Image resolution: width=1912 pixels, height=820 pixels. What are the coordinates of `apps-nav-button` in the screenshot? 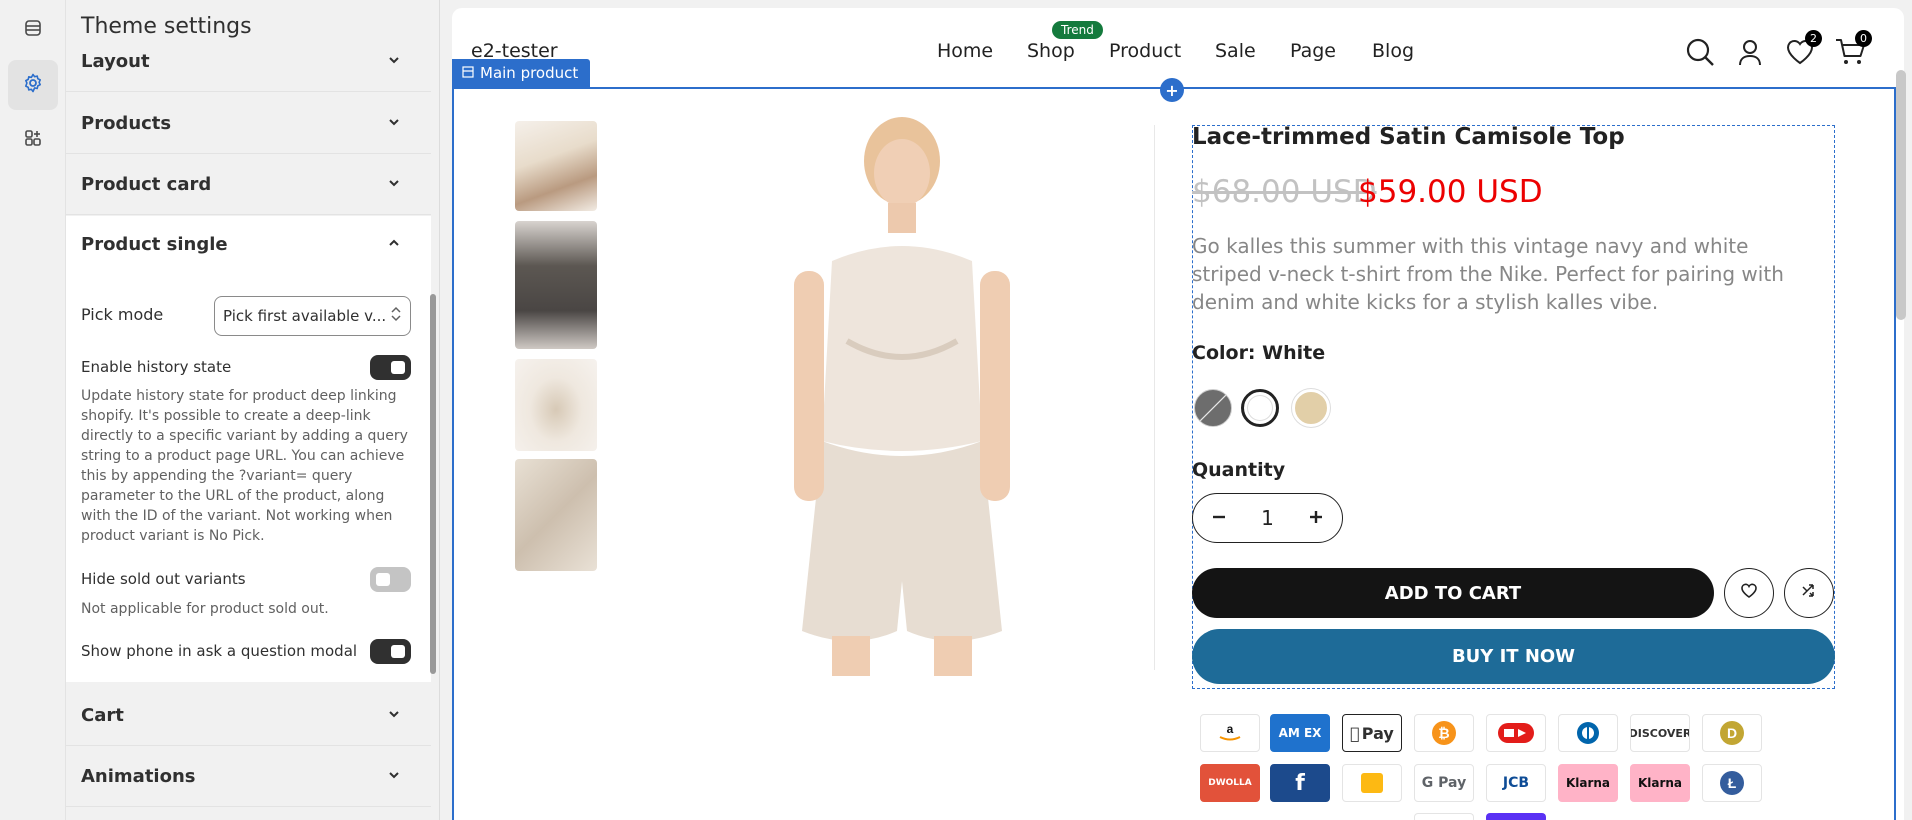 It's located at (33, 140).